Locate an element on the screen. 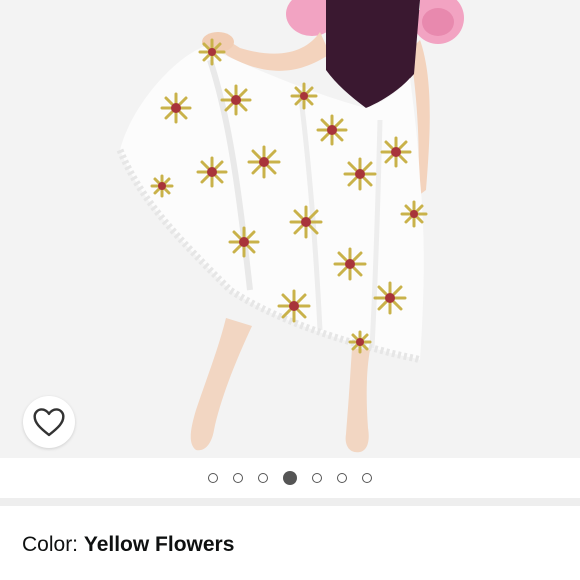  wishlist-button is located at coordinates (49, 422).